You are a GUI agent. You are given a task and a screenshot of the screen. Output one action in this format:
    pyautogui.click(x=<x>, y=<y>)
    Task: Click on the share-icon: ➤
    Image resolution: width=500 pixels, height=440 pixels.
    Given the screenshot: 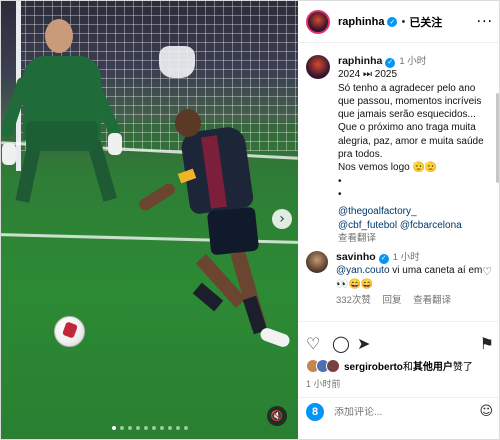 What is the action you would take?
    pyautogui.click(x=363, y=343)
    